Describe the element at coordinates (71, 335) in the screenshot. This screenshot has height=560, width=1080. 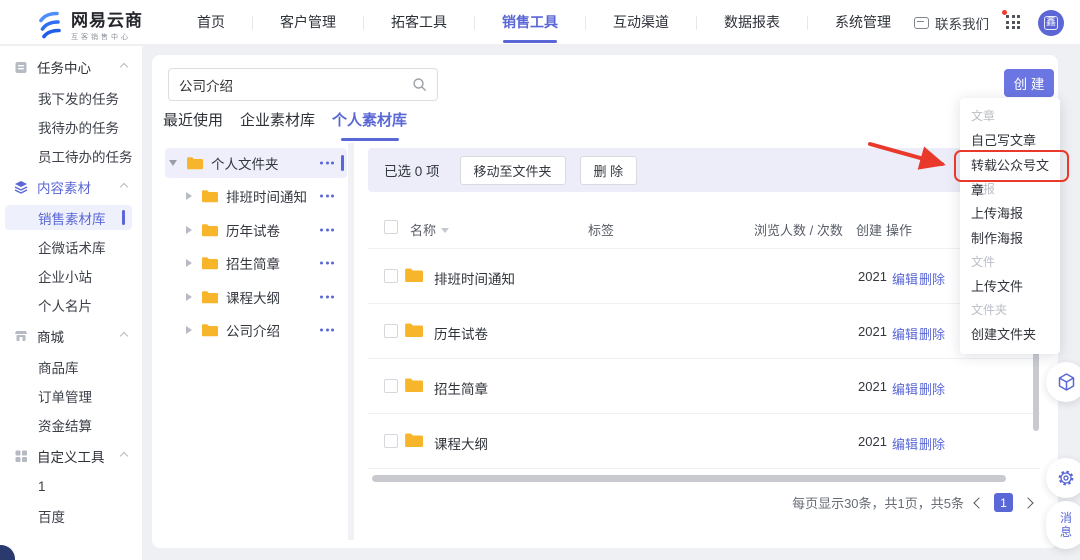
I see `sidebar-group-mall: 商城` at that location.